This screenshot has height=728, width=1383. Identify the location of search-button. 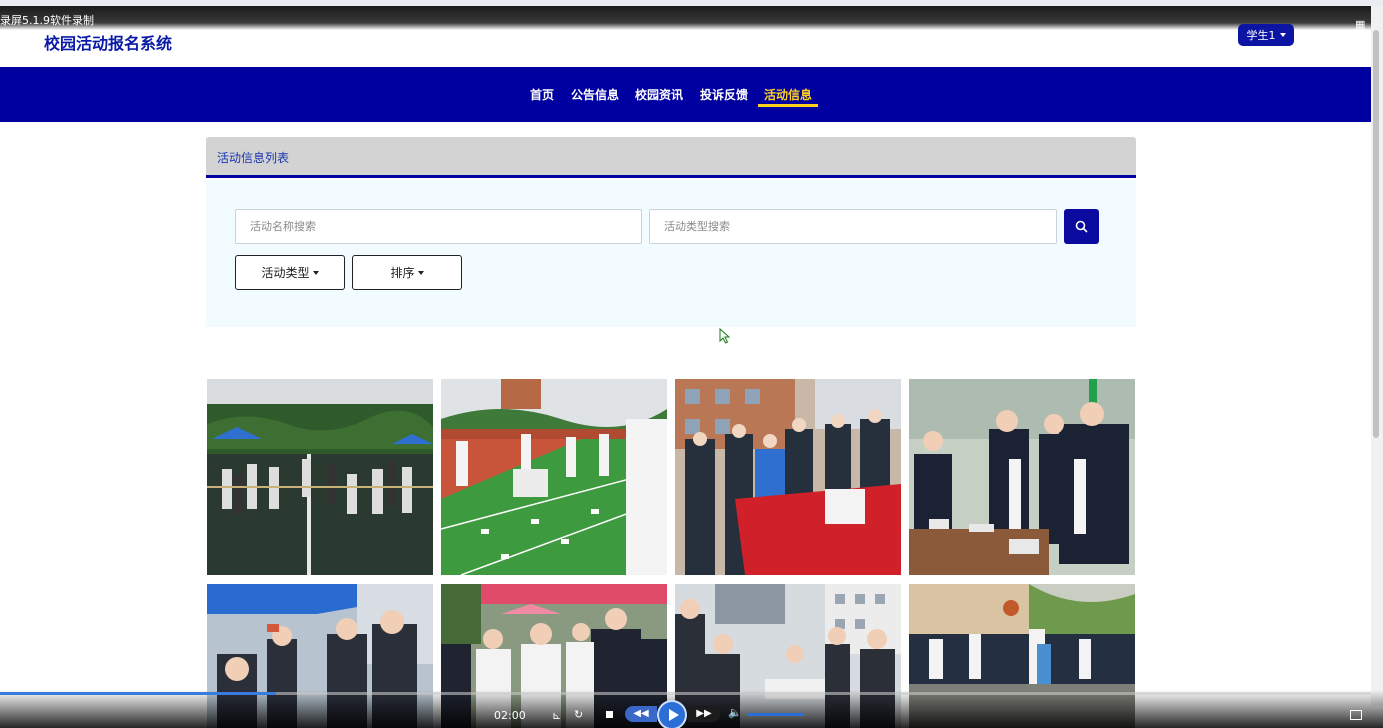
(1081, 226).